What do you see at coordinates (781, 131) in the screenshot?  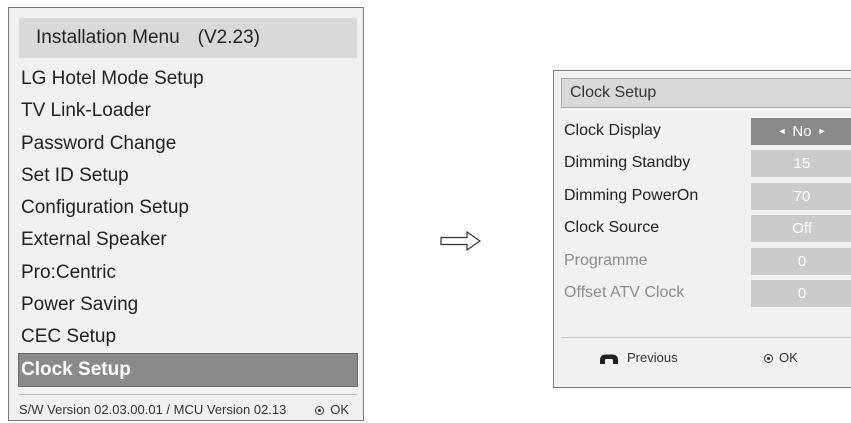 I see `left-triangle-icon: ◄` at bounding box center [781, 131].